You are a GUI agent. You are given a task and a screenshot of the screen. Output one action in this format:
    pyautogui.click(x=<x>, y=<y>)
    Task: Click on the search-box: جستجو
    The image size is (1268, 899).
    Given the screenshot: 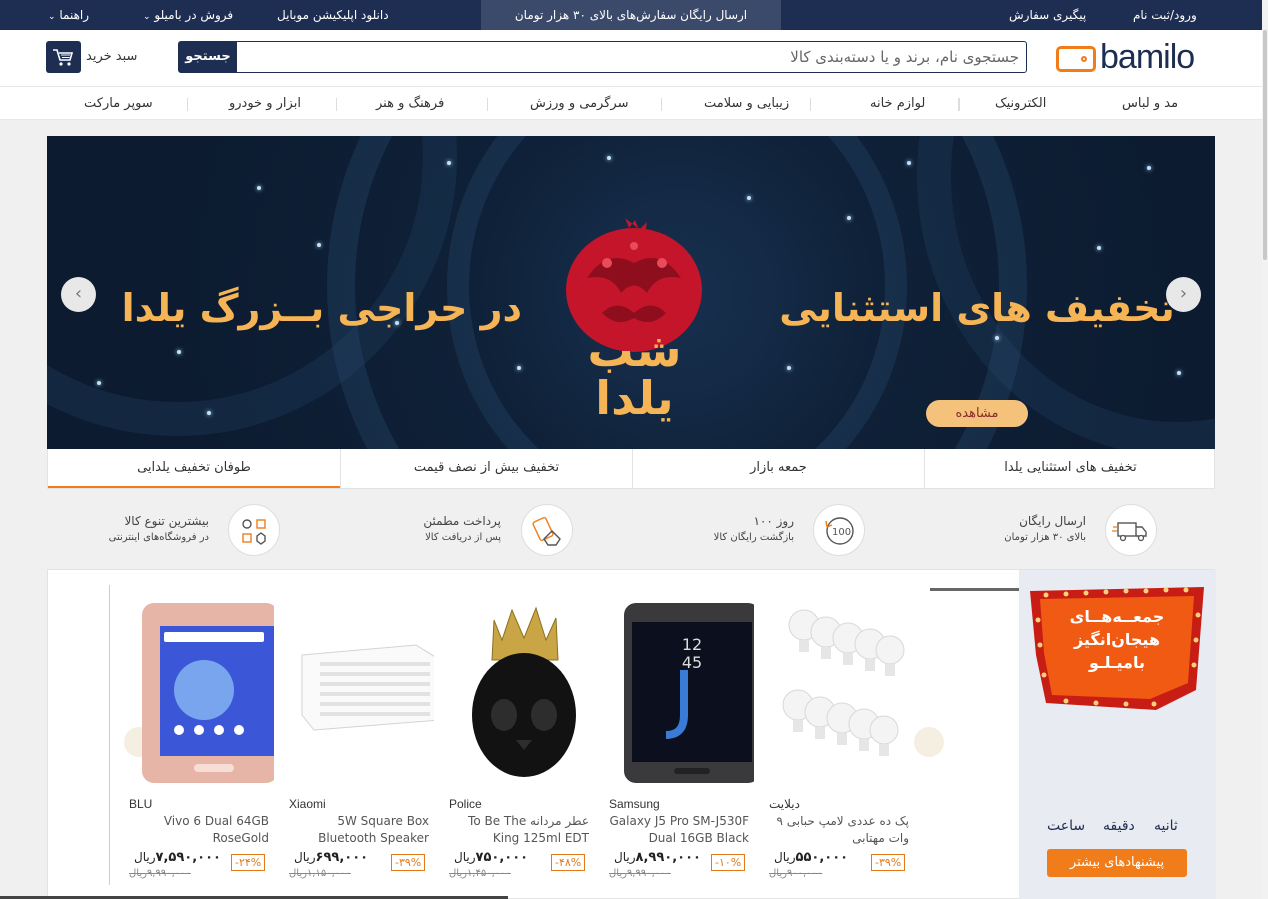 What is the action you would take?
    pyautogui.click(x=602, y=57)
    